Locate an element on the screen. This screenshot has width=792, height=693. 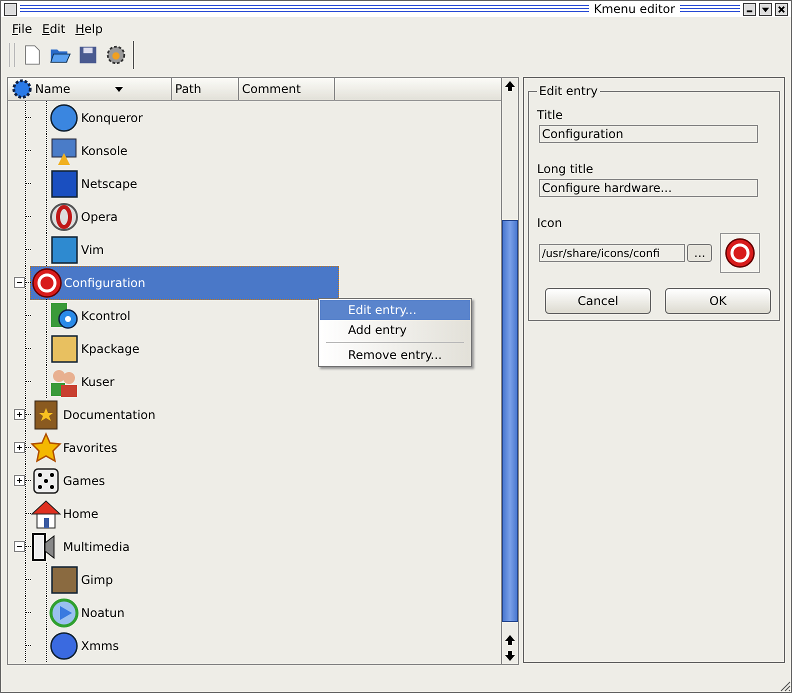
caret-icon is located at coordinates (765, 9).